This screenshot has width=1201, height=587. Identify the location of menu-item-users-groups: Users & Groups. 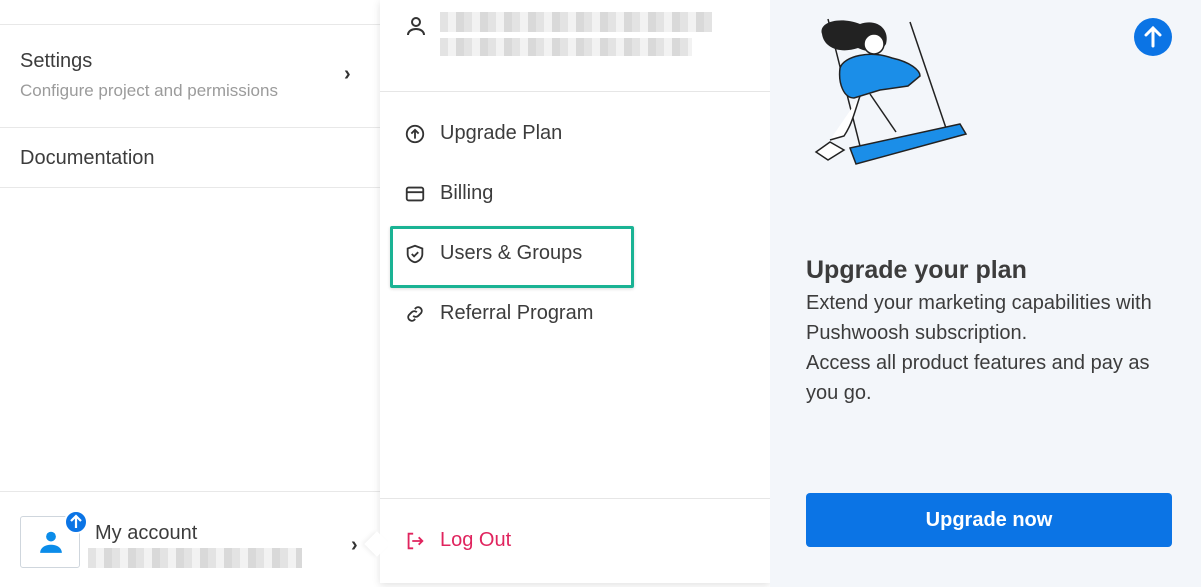
(575, 257).